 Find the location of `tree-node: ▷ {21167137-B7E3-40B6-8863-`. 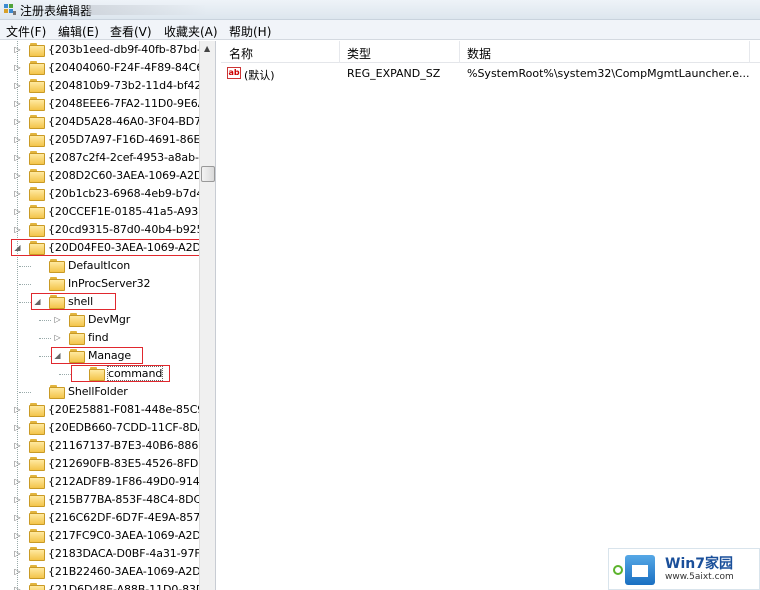

tree-node: ▷ {21167137-B7E3-40B6-8863- is located at coordinates (104, 446).